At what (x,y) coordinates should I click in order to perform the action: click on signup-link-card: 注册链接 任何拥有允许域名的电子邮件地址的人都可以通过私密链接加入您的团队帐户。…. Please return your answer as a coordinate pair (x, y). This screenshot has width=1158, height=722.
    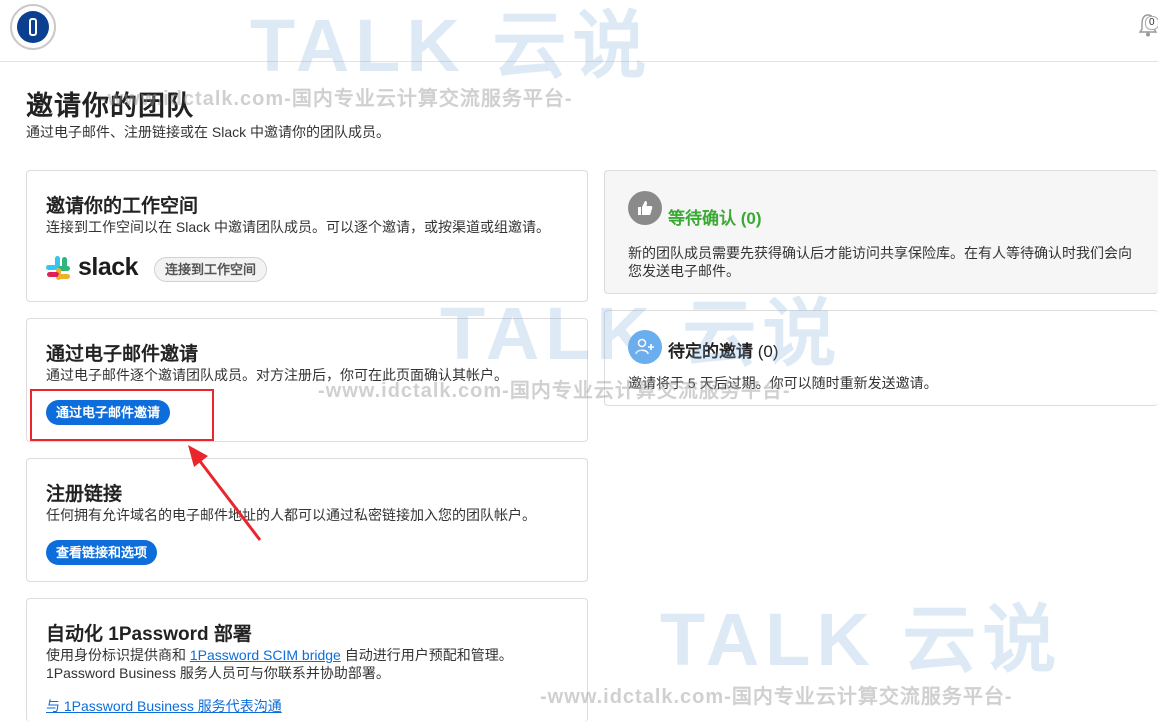
    Looking at the image, I should click on (307, 520).